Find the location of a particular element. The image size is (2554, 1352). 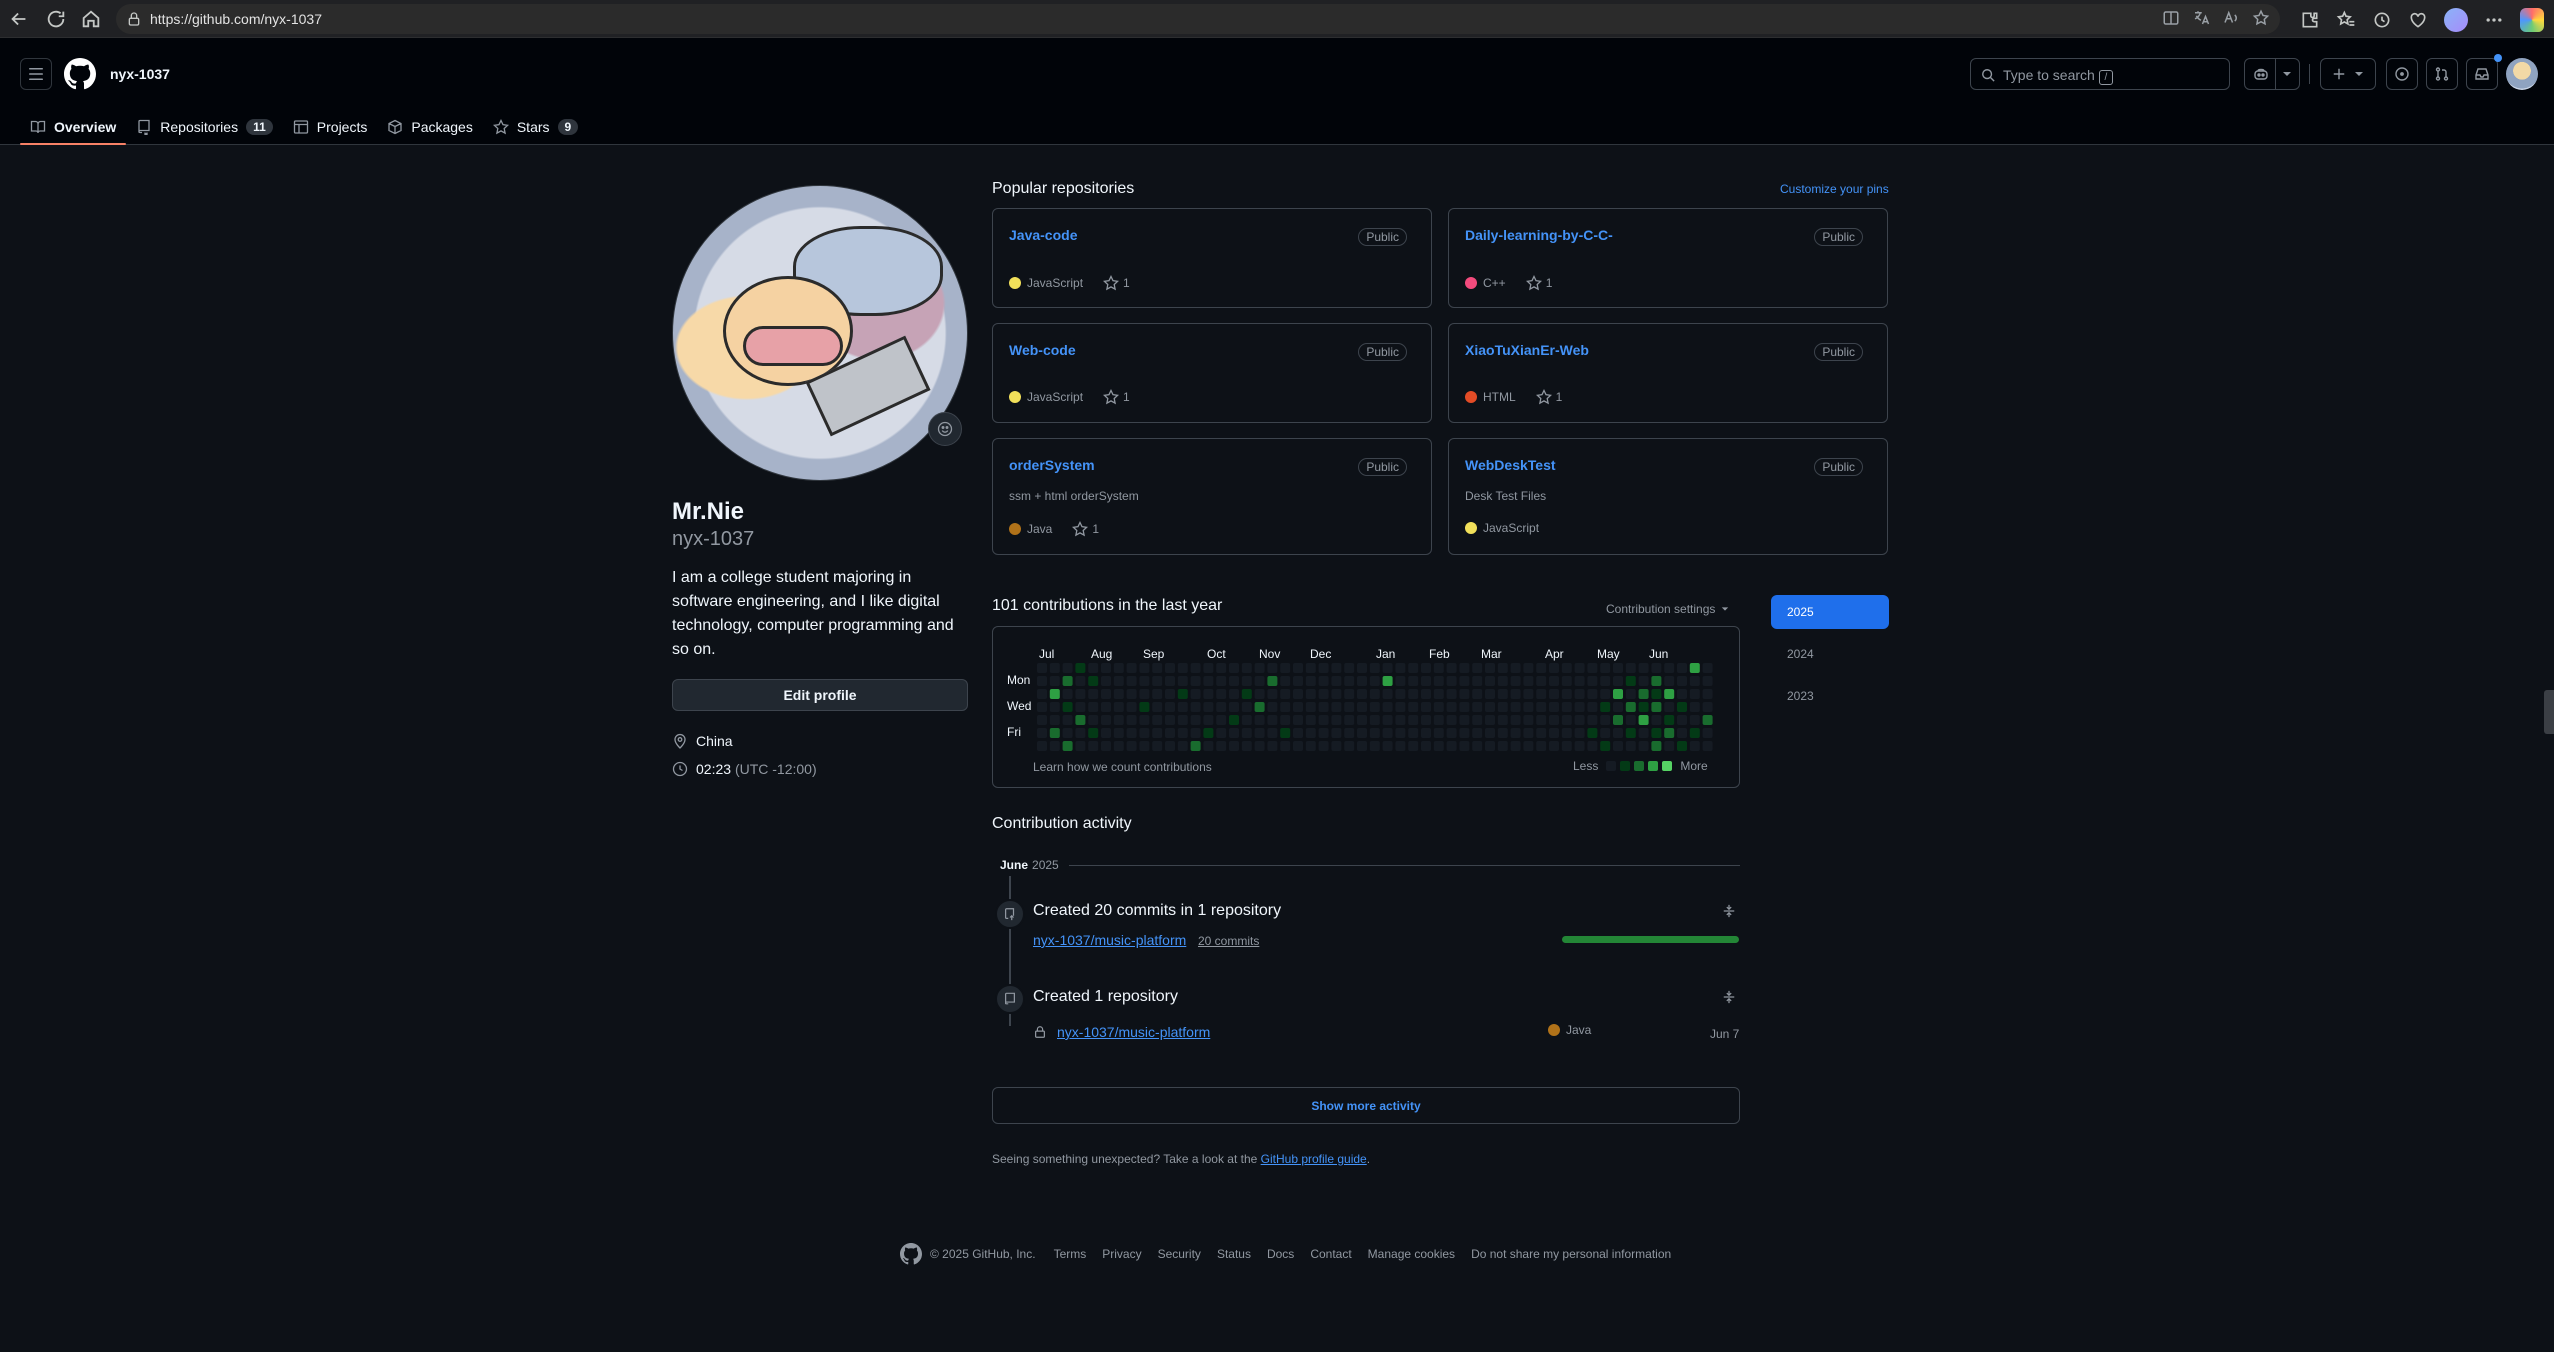

more-menu-icon is located at coordinates (2494, 20).